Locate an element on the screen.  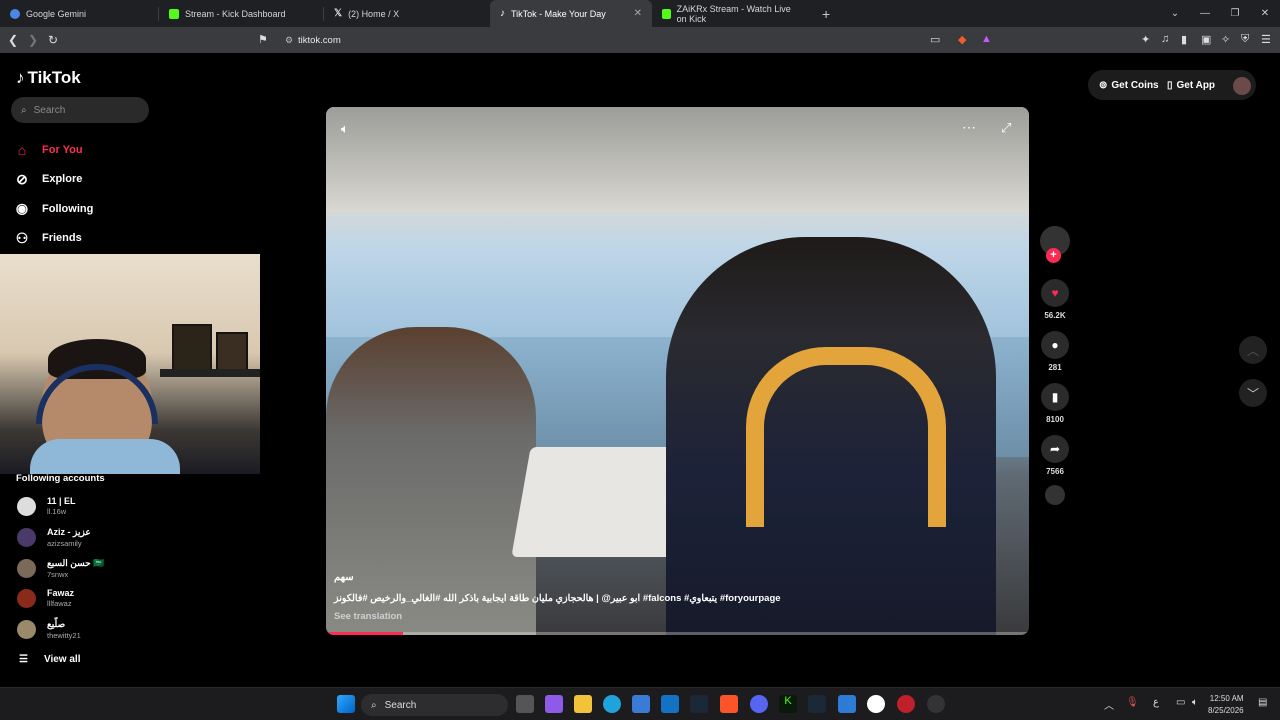
tab-list-icon: ⌄ is located at coordinates (1175, 13).